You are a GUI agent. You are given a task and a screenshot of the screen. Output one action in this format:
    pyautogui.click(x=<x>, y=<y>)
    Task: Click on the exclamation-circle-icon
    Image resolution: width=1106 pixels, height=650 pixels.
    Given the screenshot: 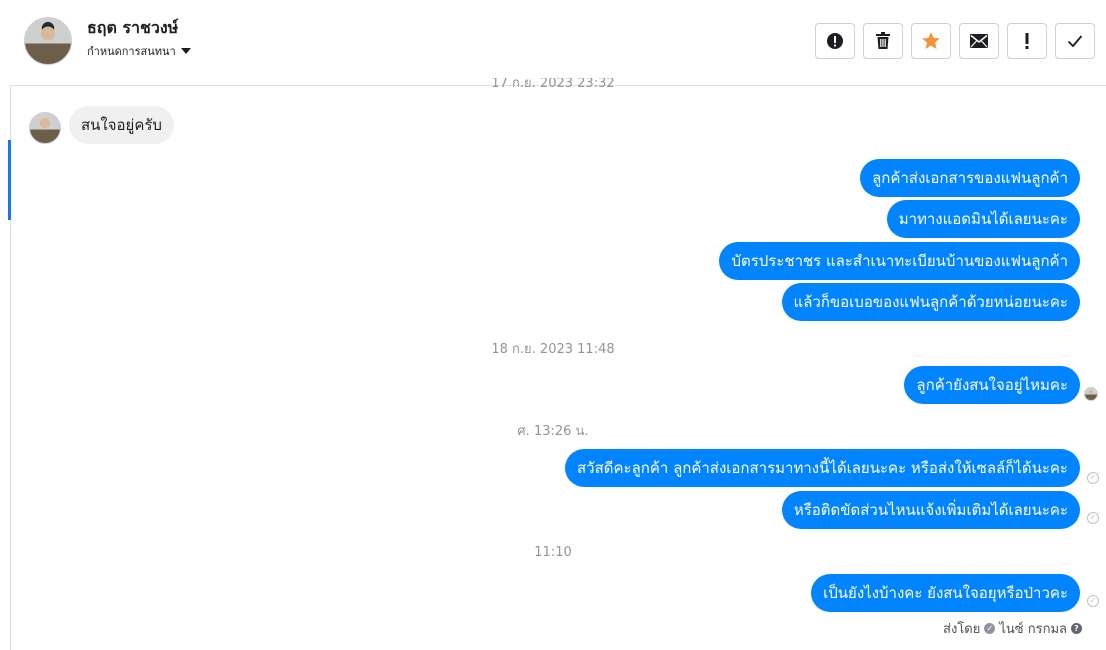 What is the action you would take?
    pyautogui.click(x=835, y=41)
    